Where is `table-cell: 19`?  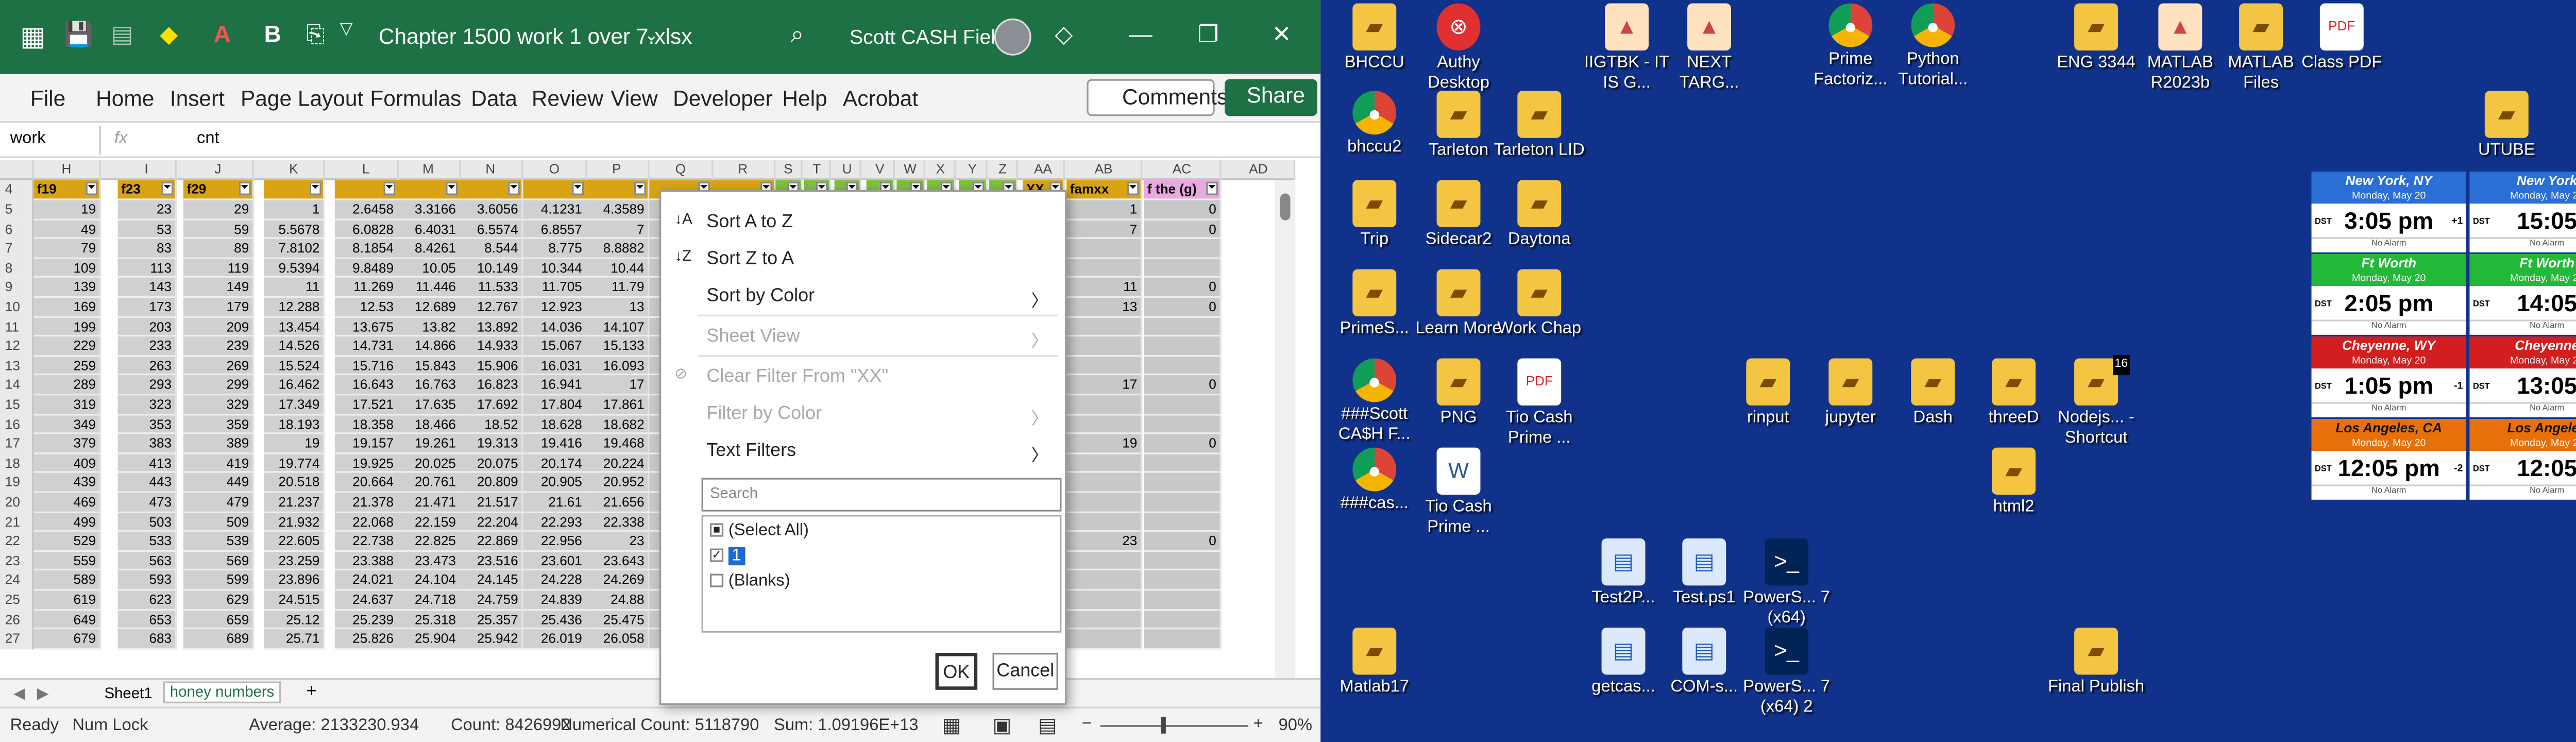
table-cell: 19 is located at coordinates (294, 444).